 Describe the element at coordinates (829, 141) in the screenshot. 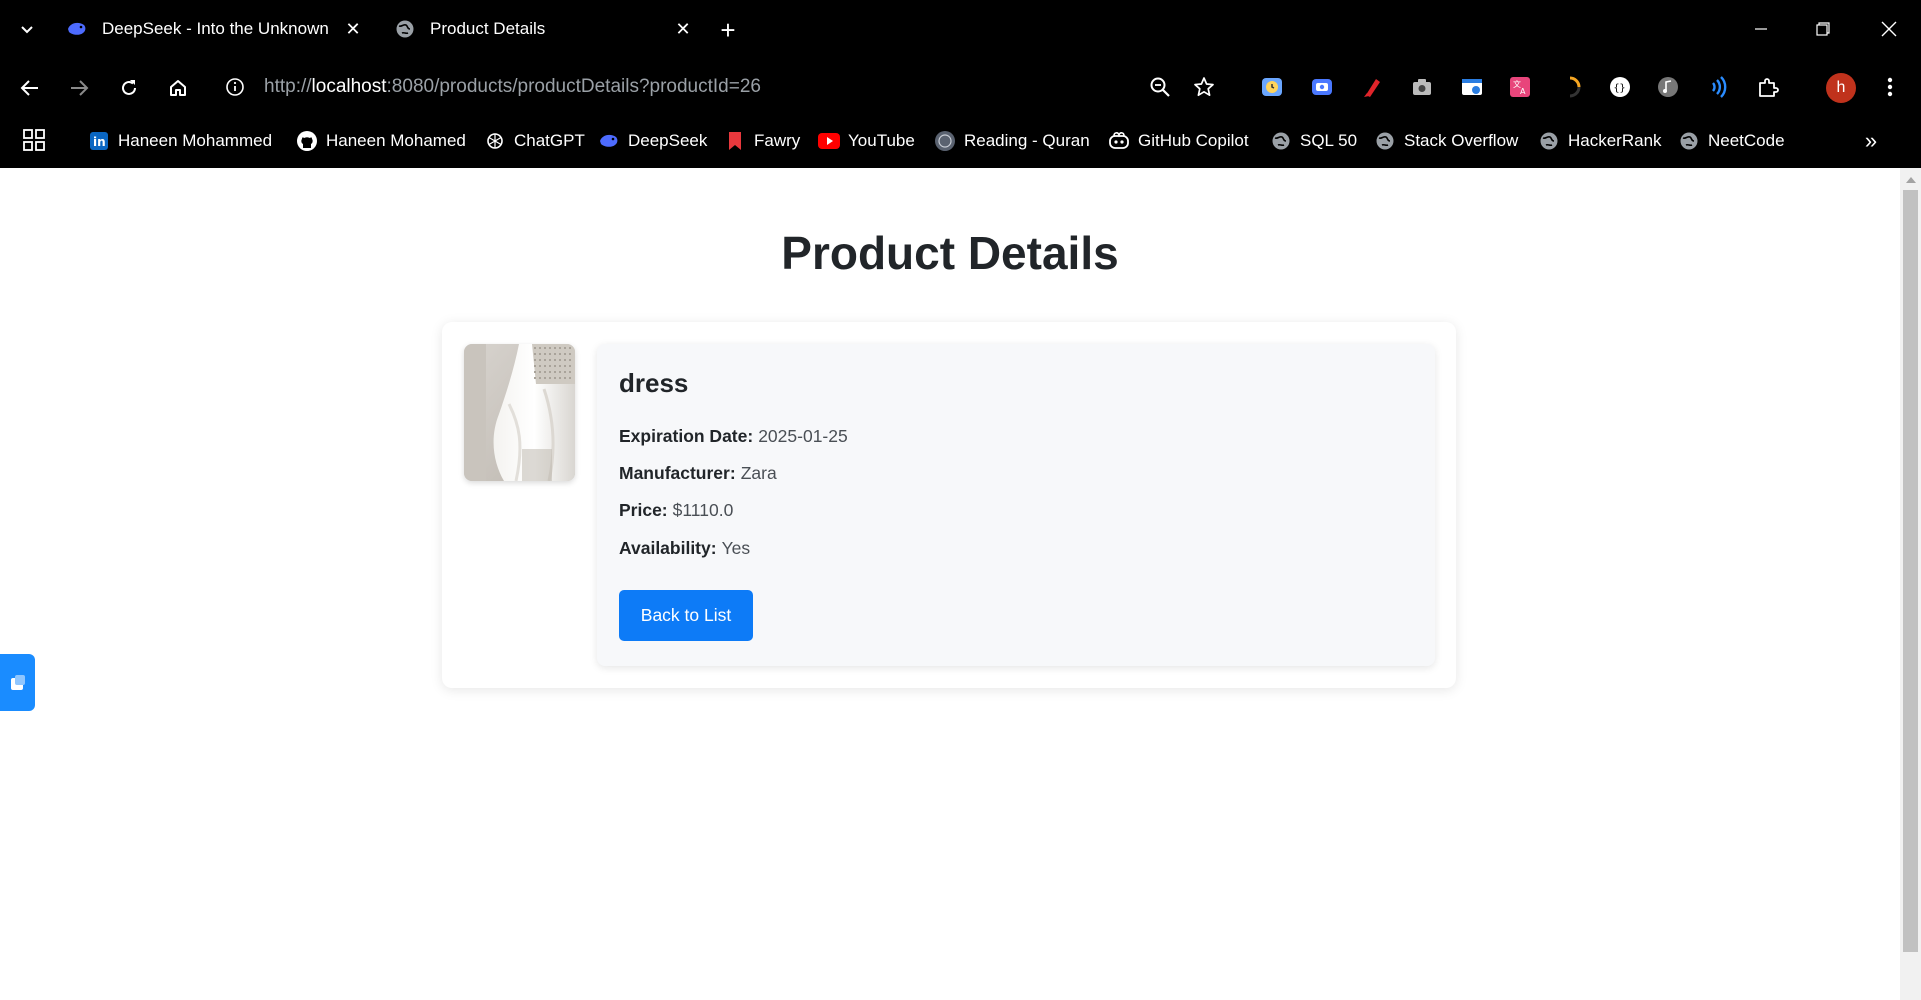

I see `youtube-icon` at that location.